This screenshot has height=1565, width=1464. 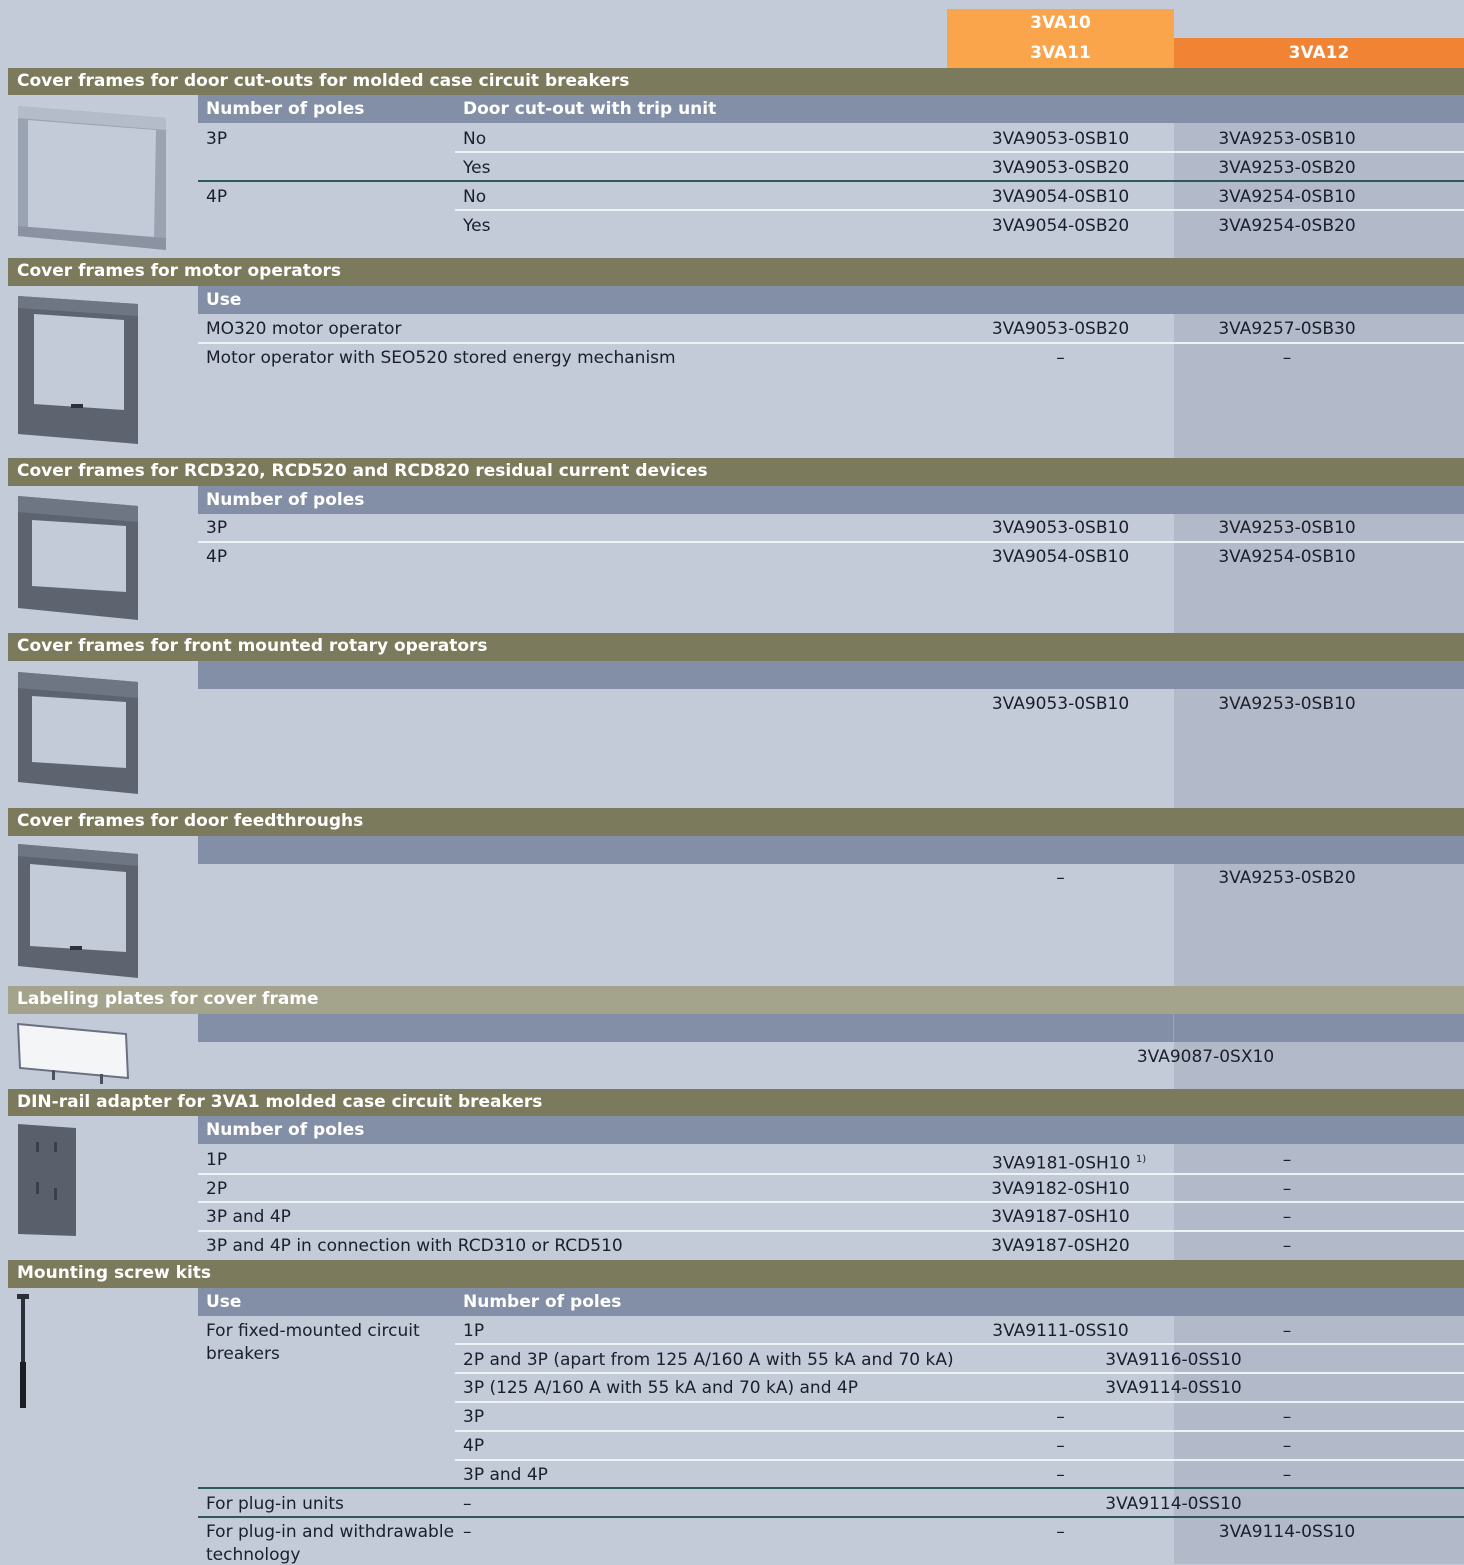 What do you see at coordinates (78, 733) in the screenshot?
I see `rotary-cover-frame-image` at bounding box center [78, 733].